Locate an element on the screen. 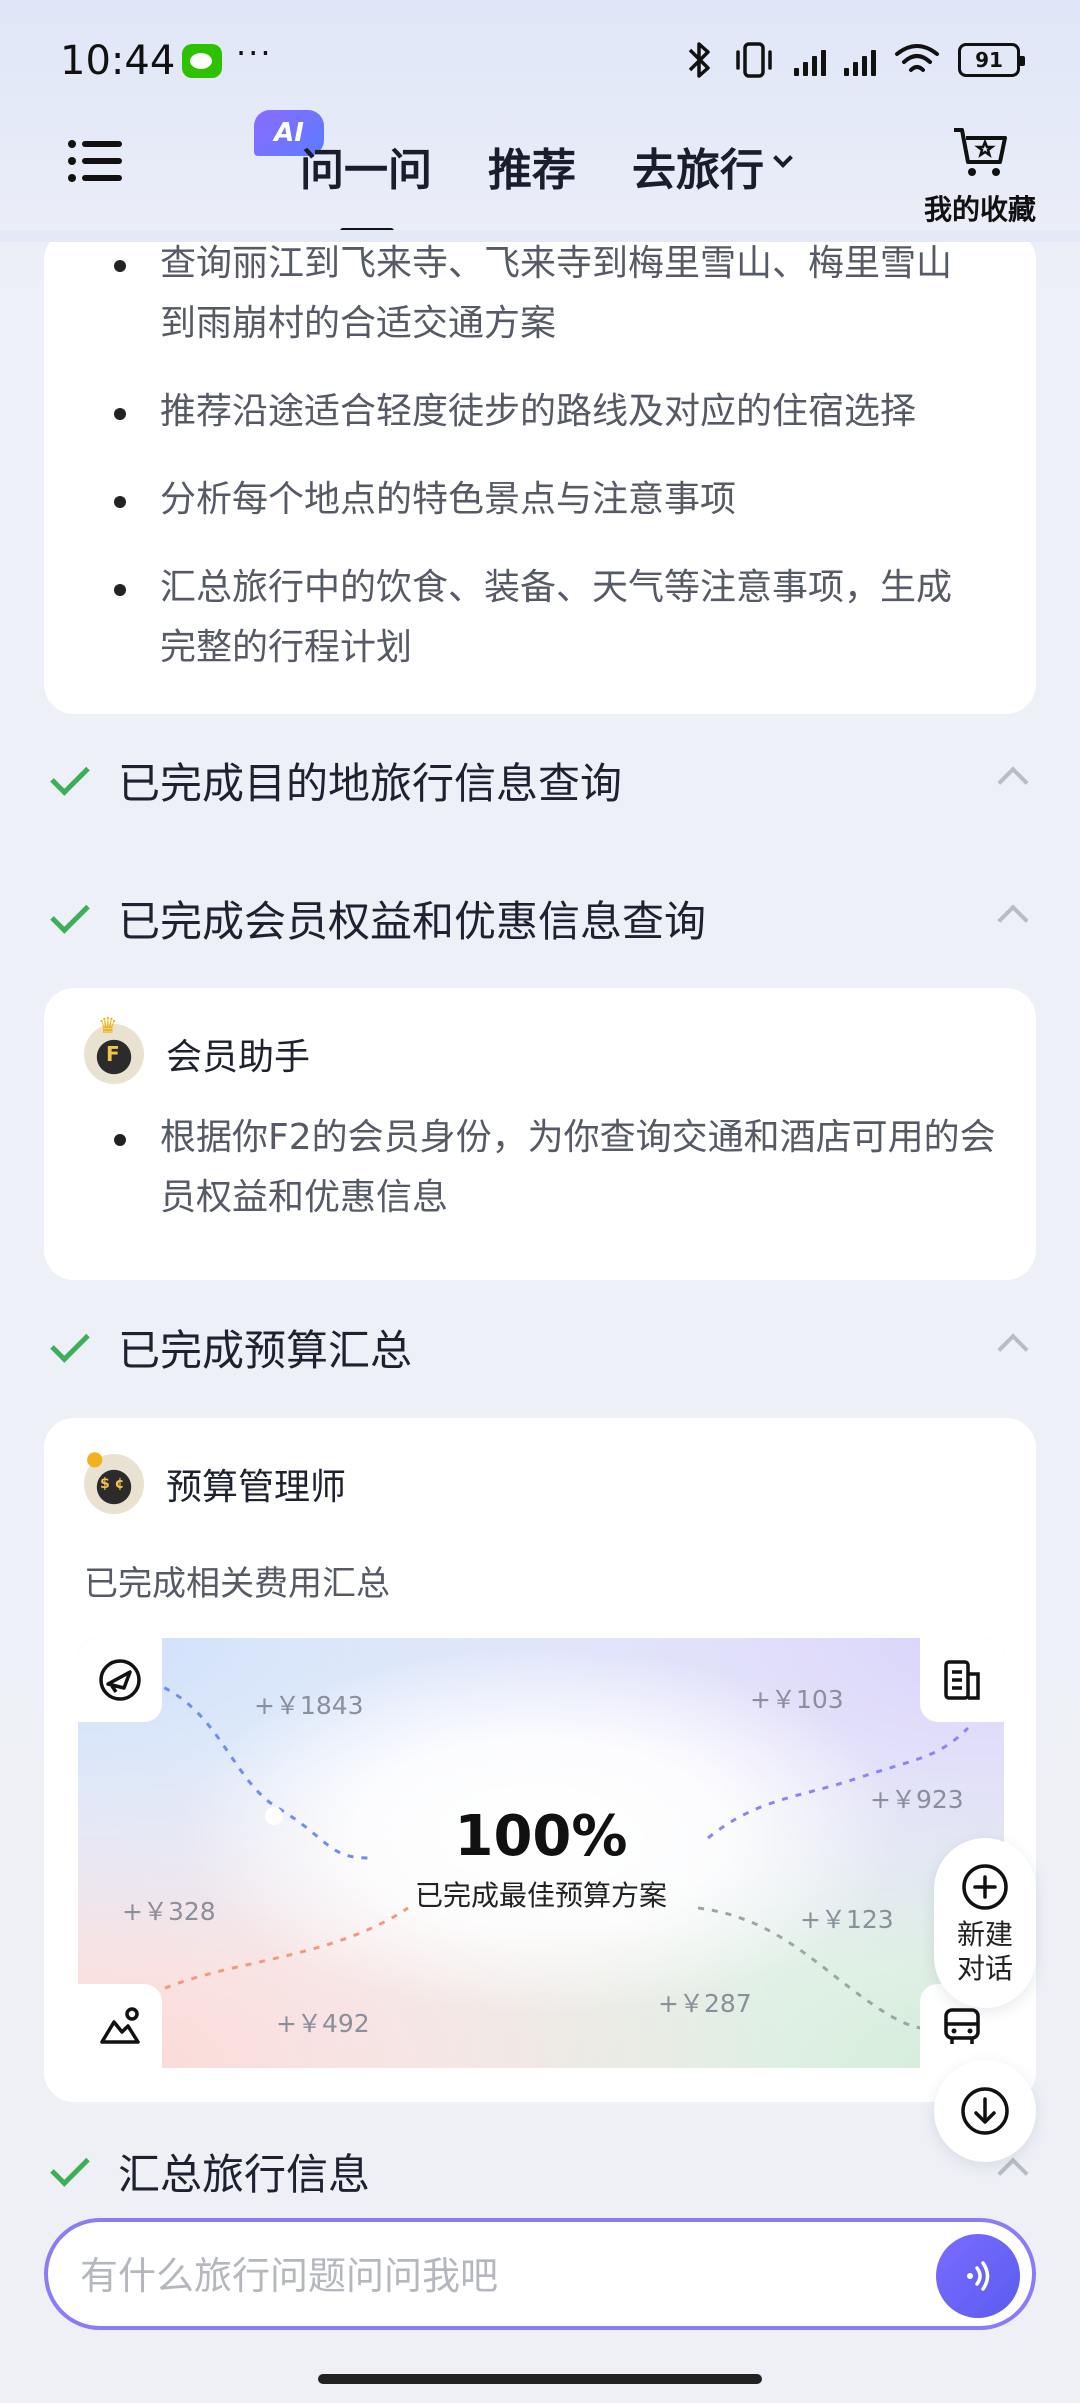 This screenshot has width=1080, height=2403. scroll-down-button is located at coordinates (985, 2111).